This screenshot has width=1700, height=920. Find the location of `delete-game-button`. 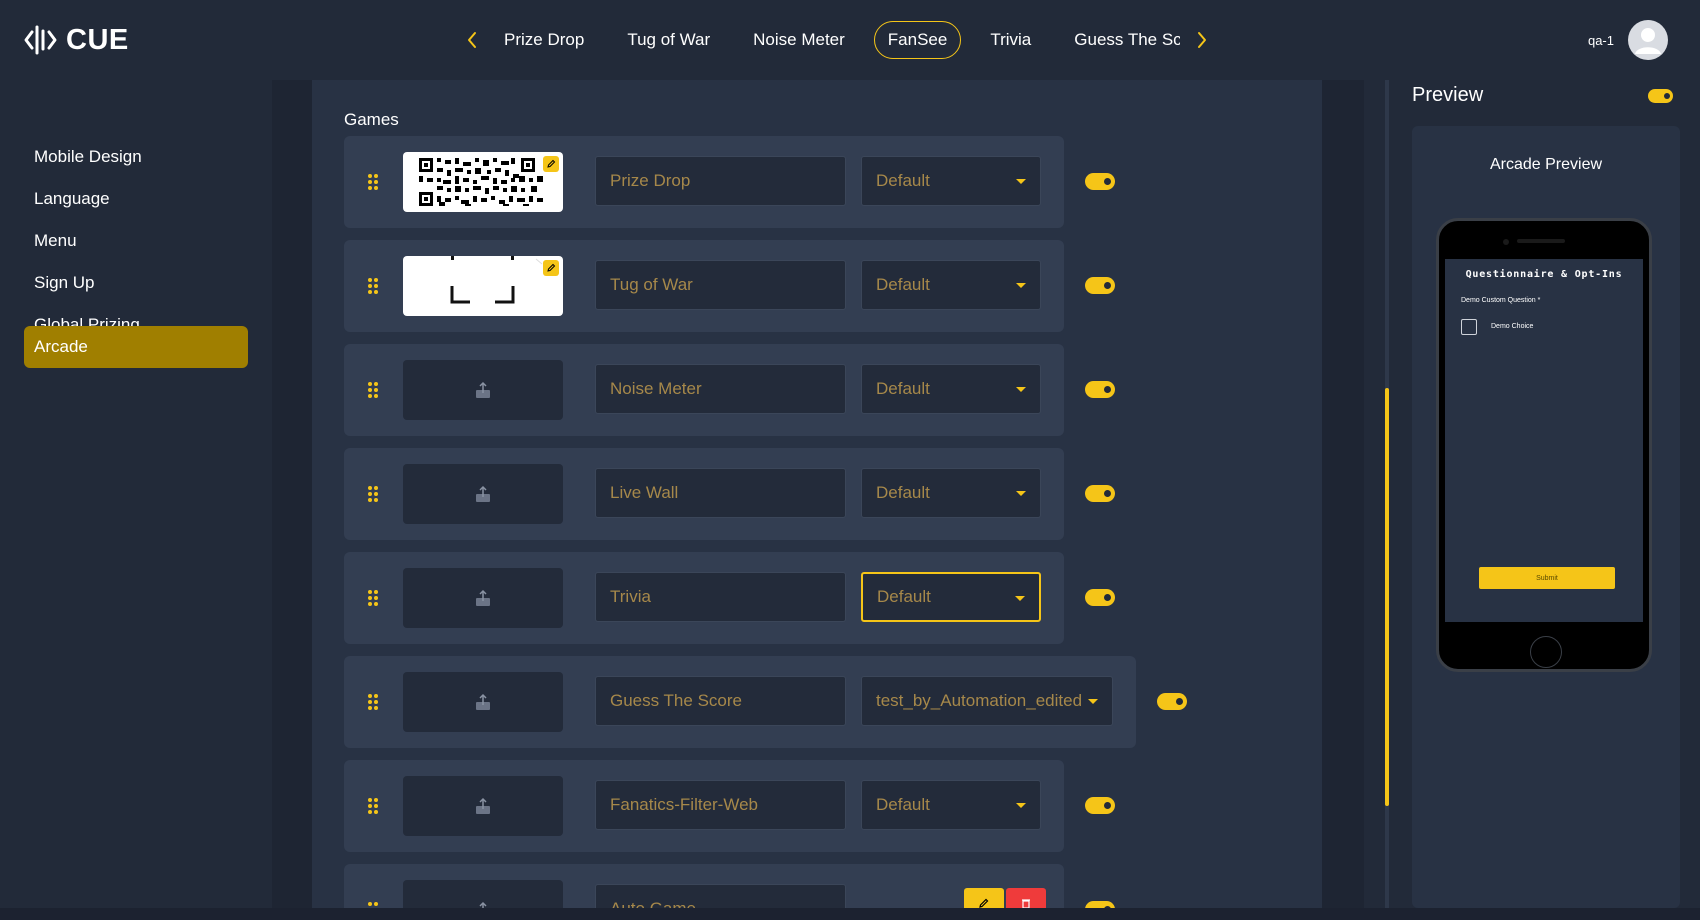

delete-game-button is located at coordinates (1026, 898).